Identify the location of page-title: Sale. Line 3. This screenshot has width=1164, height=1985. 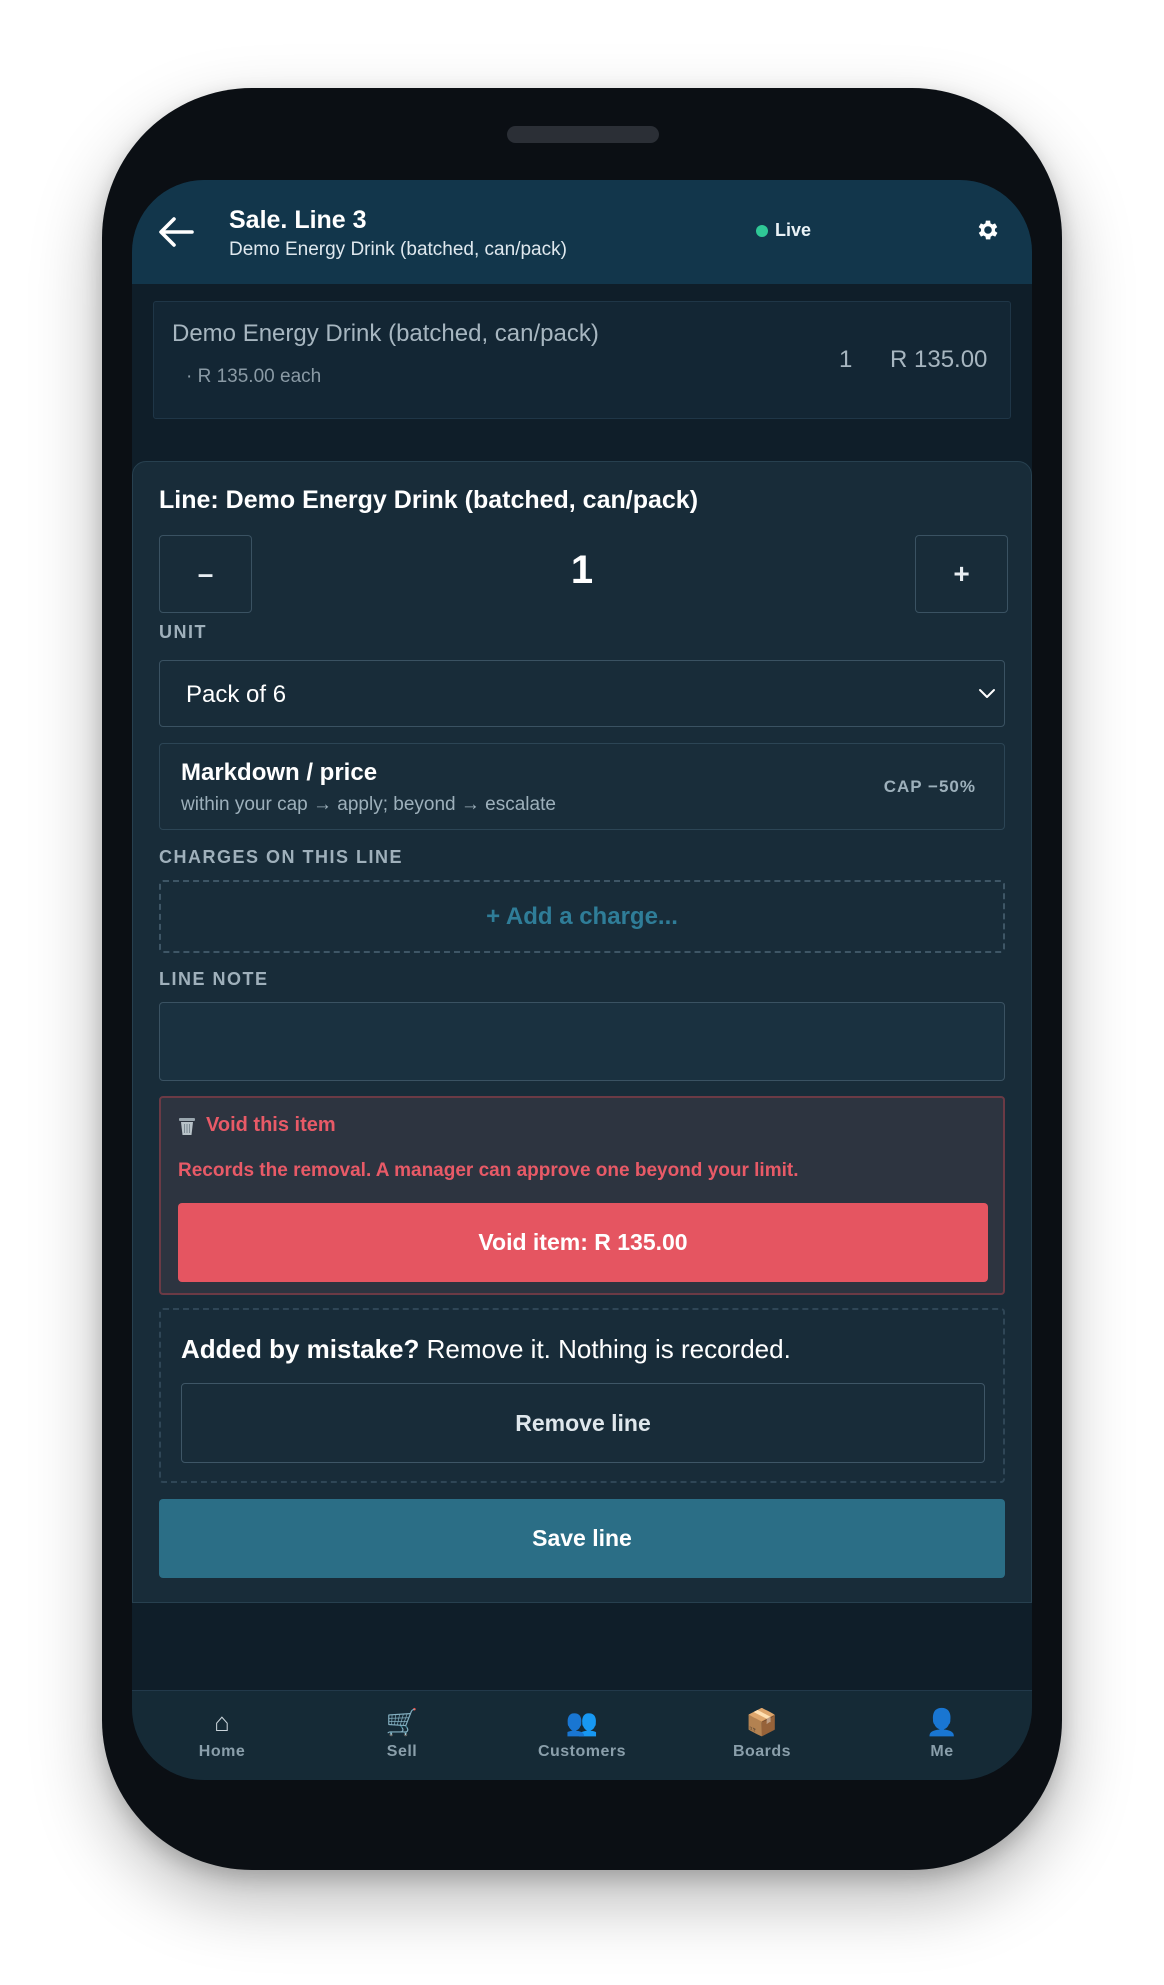
(298, 220).